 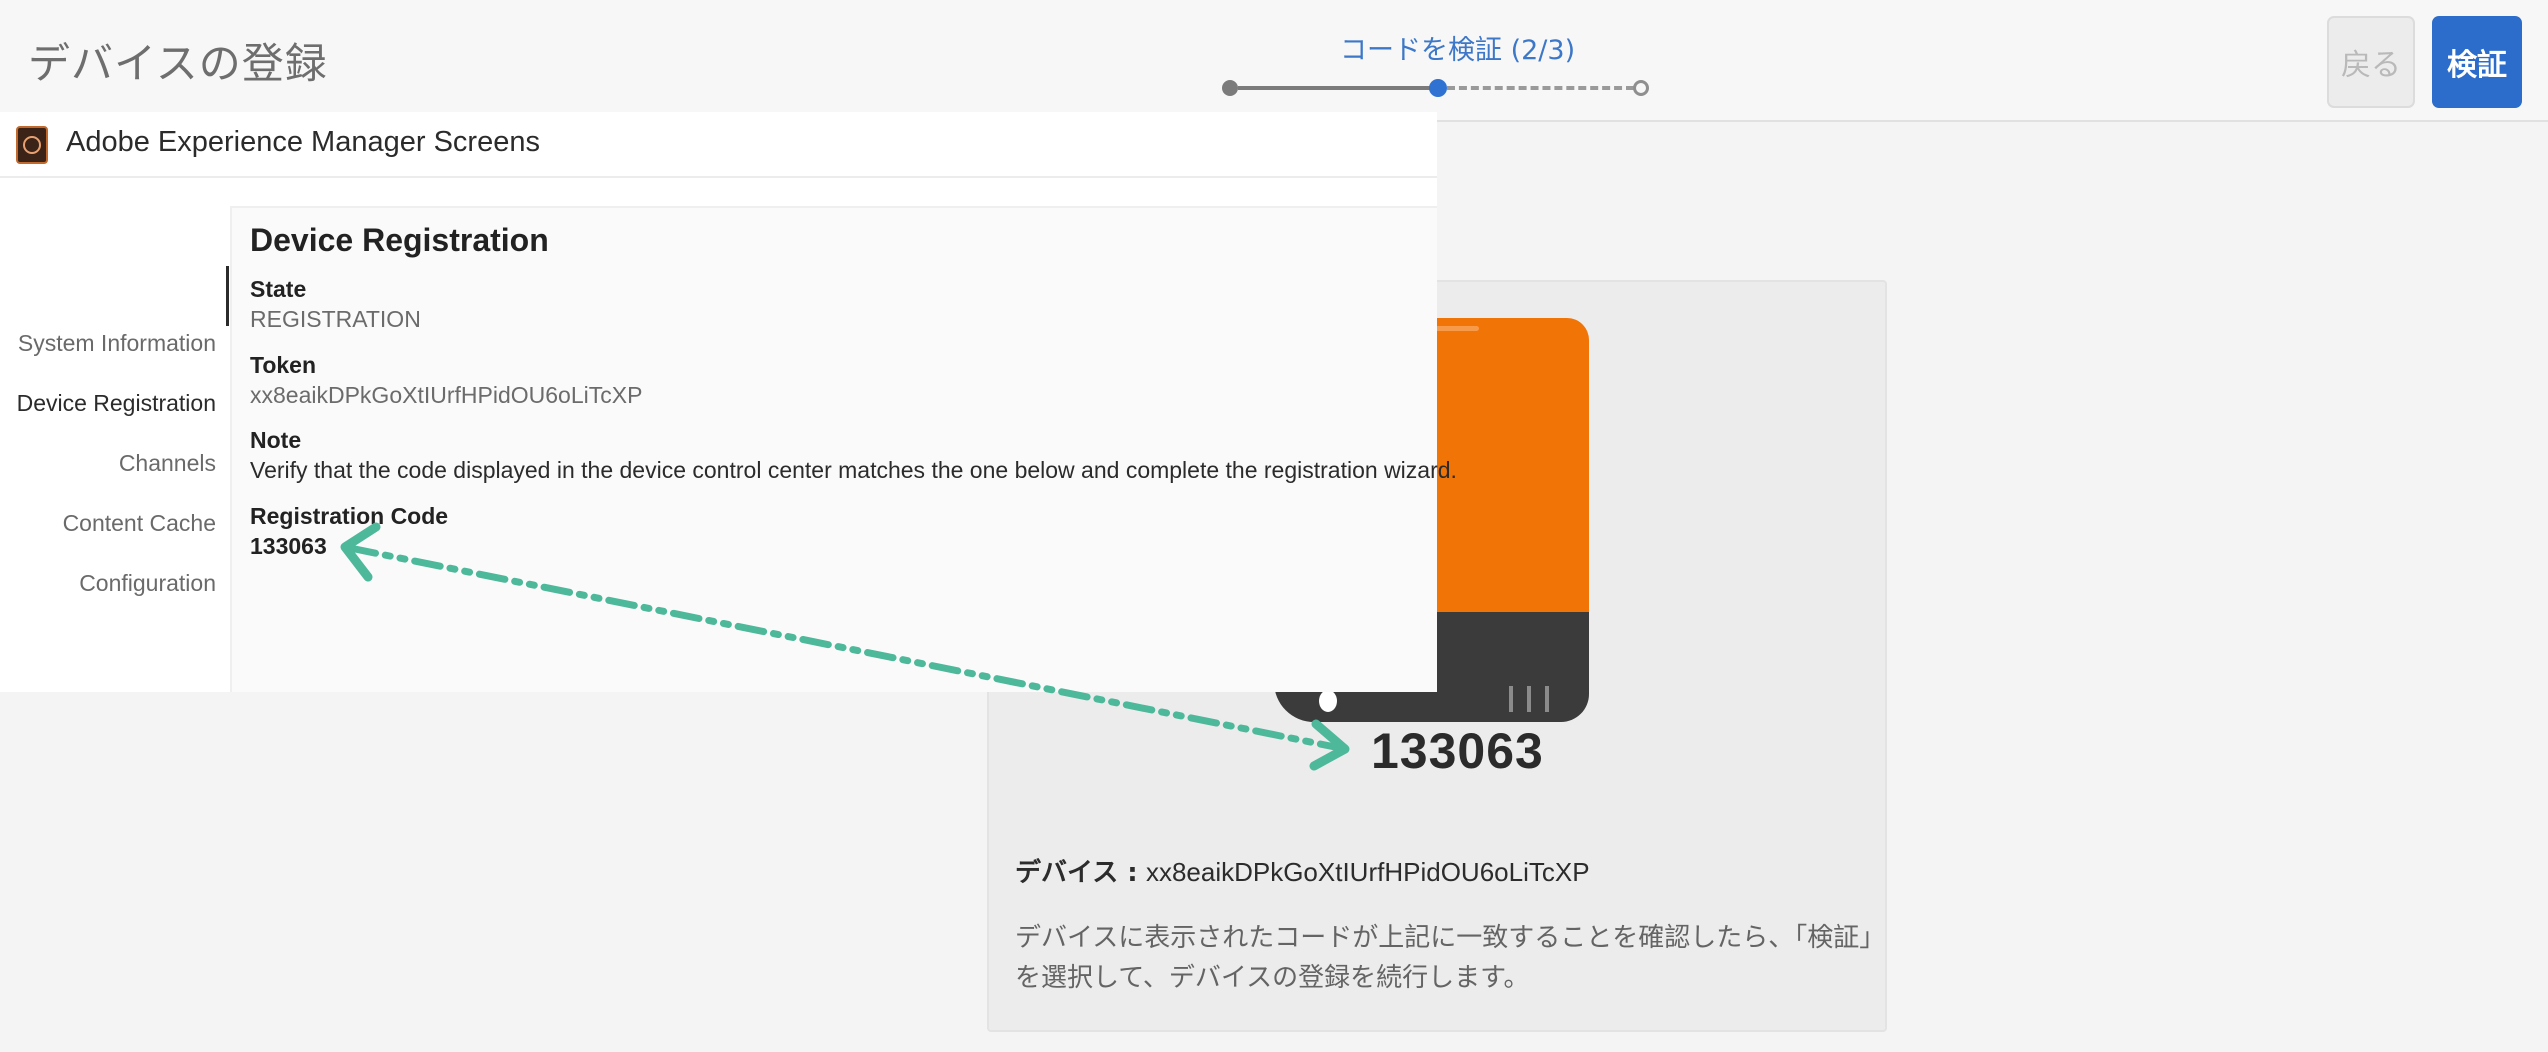 I want to click on sidebar-item-channels: Channels, so click(x=167, y=463).